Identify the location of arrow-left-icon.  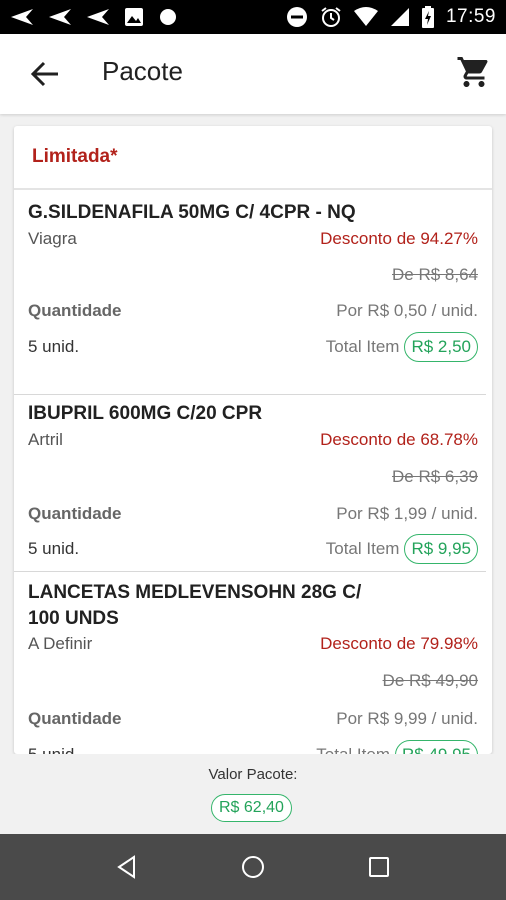
(44, 74).